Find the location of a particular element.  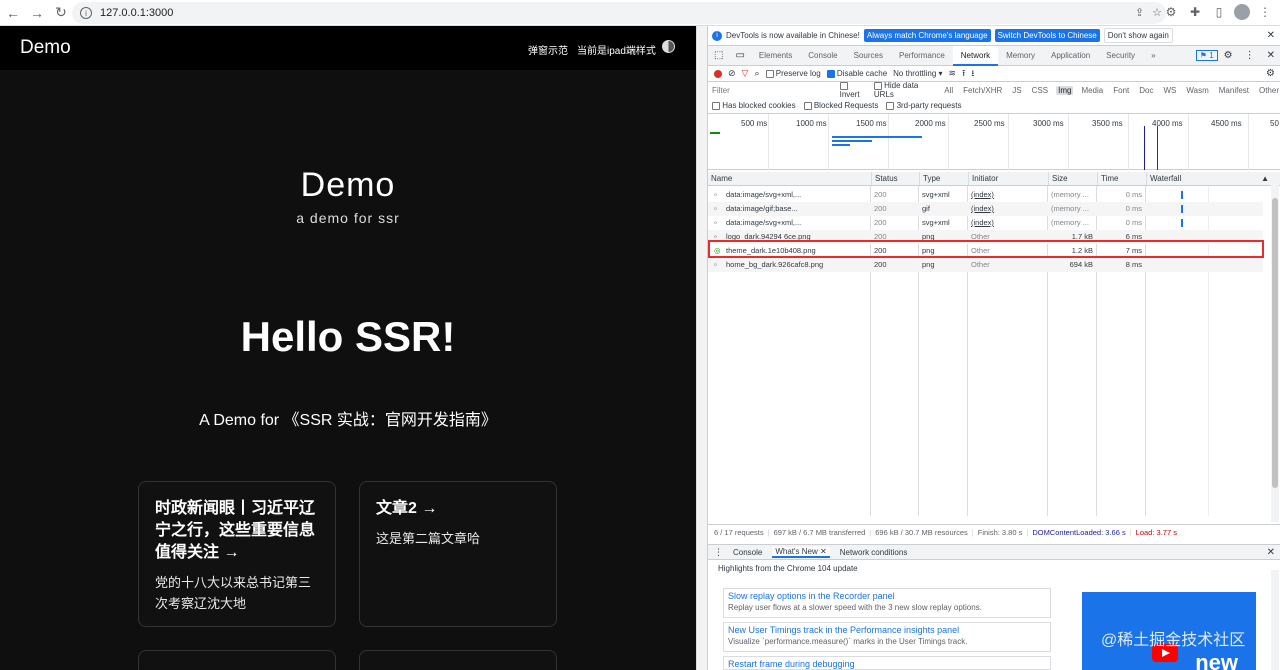

close-icon: ✕ is located at coordinates (1271, 35).